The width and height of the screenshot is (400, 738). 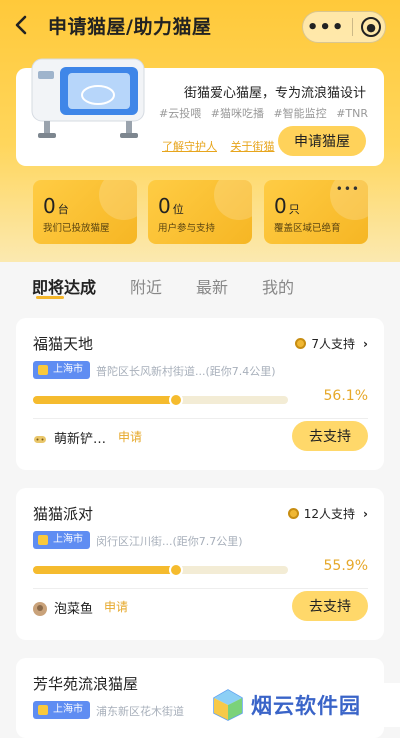 What do you see at coordinates (180, 113) in the screenshot?
I see `tag: #云投喂` at bounding box center [180, 113].